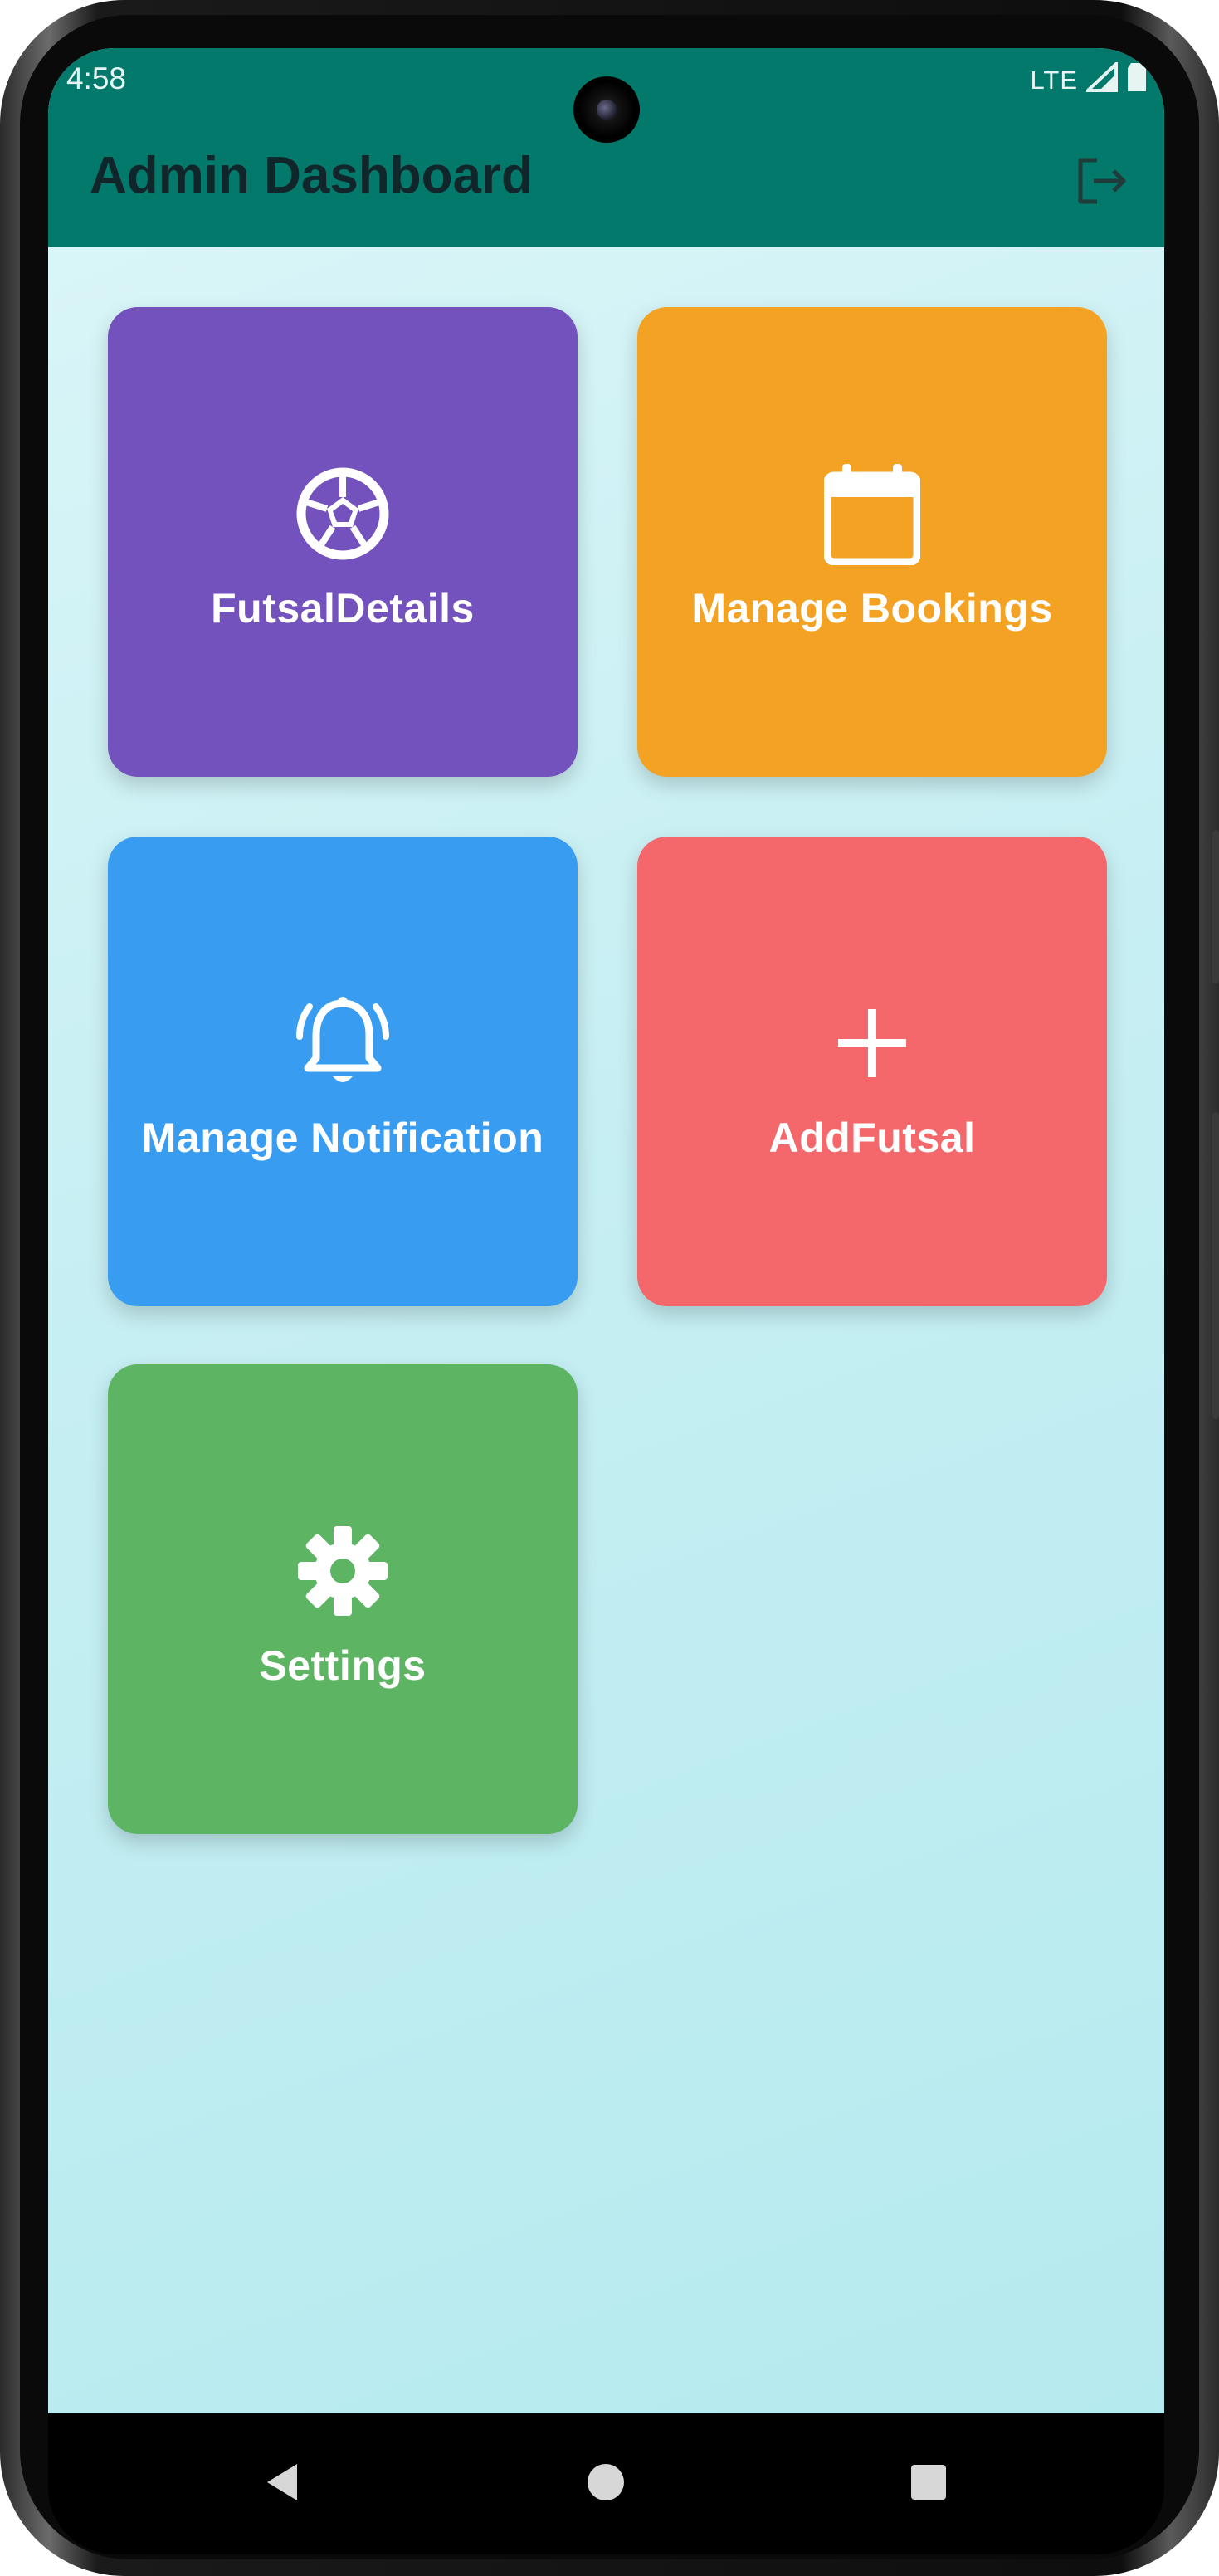 Image resolution: width=1219 pixels, height=2576 pixels. I want to click on soccer-ball-icon, so click(343, 514).